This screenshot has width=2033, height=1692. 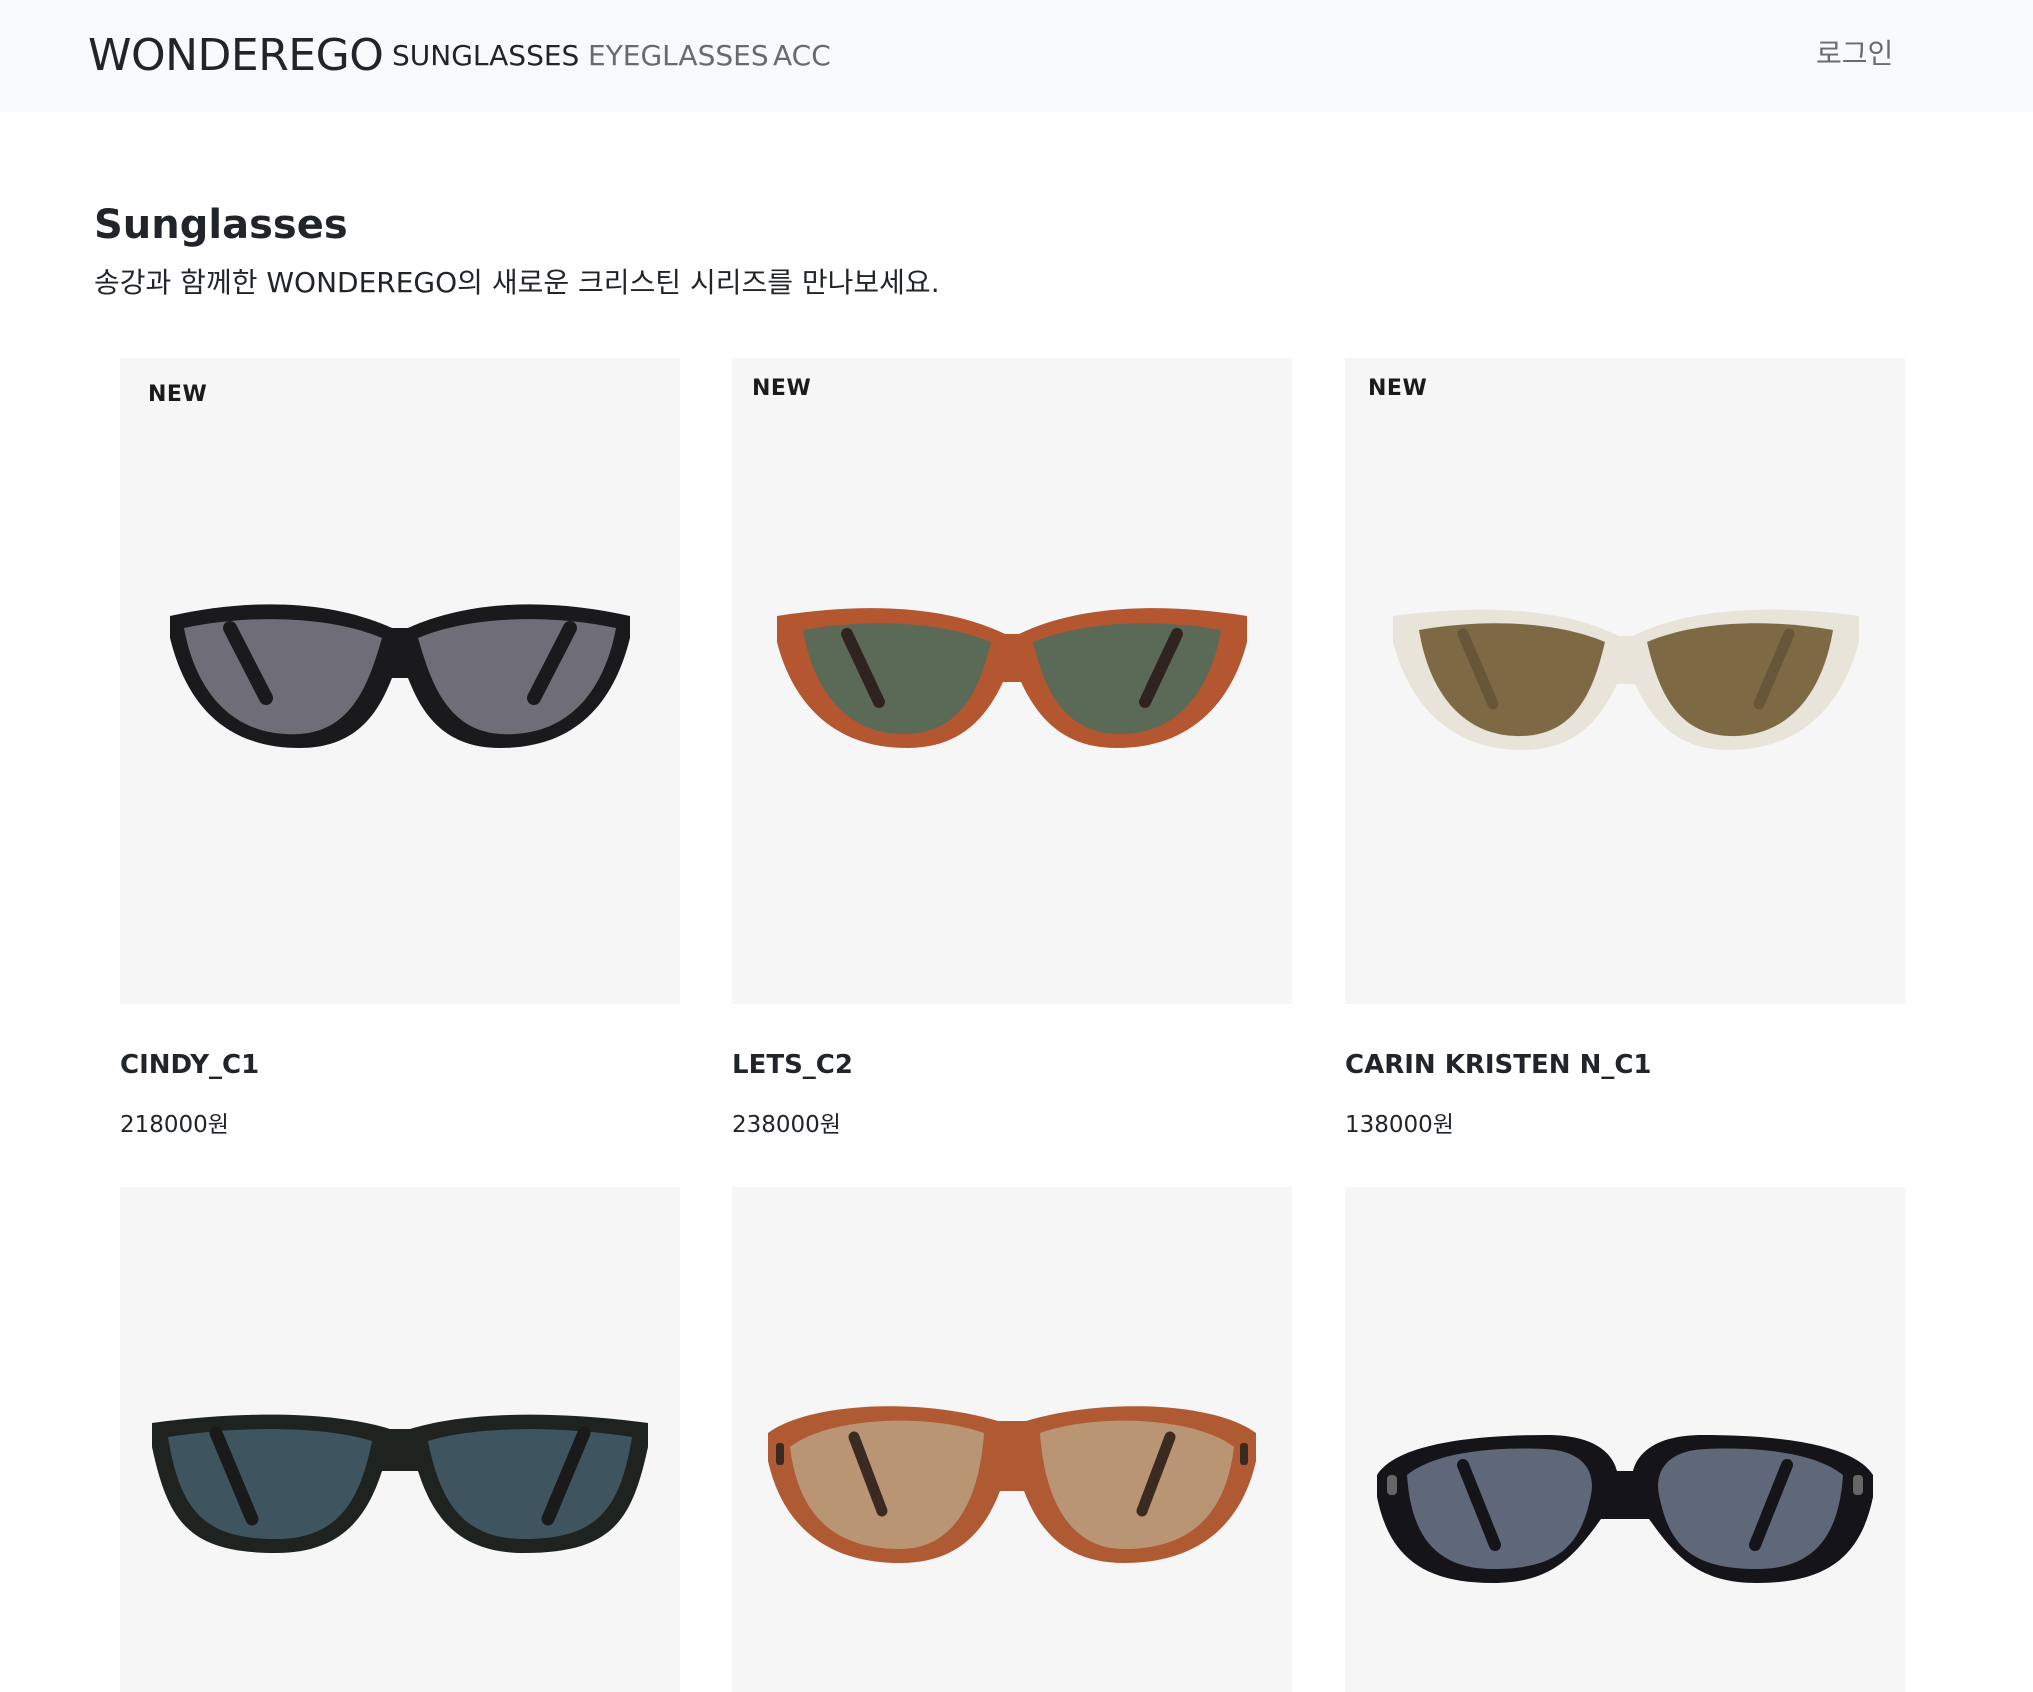 What do you see at coordinates (189, 1065) in the screenshot?
I see `product-name: CINDY_C1` at bounding box center [189, 1065].